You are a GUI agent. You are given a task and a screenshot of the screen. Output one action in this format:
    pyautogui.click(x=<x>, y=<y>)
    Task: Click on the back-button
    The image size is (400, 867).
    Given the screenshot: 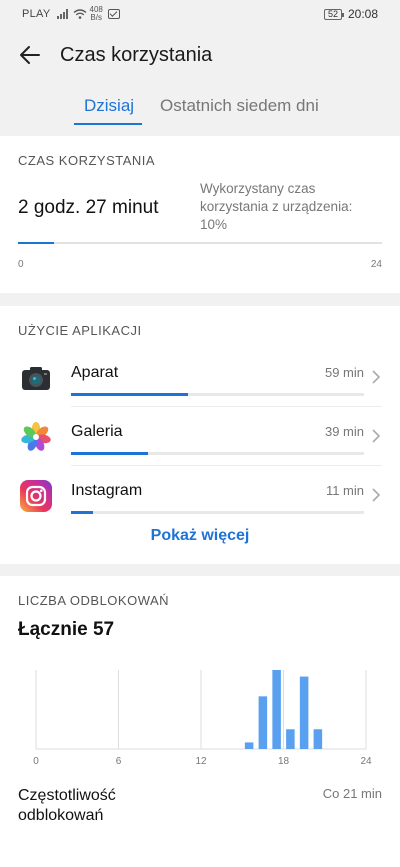 What is the action you would take?
    pyautogui.click(x=30, y=55)
    